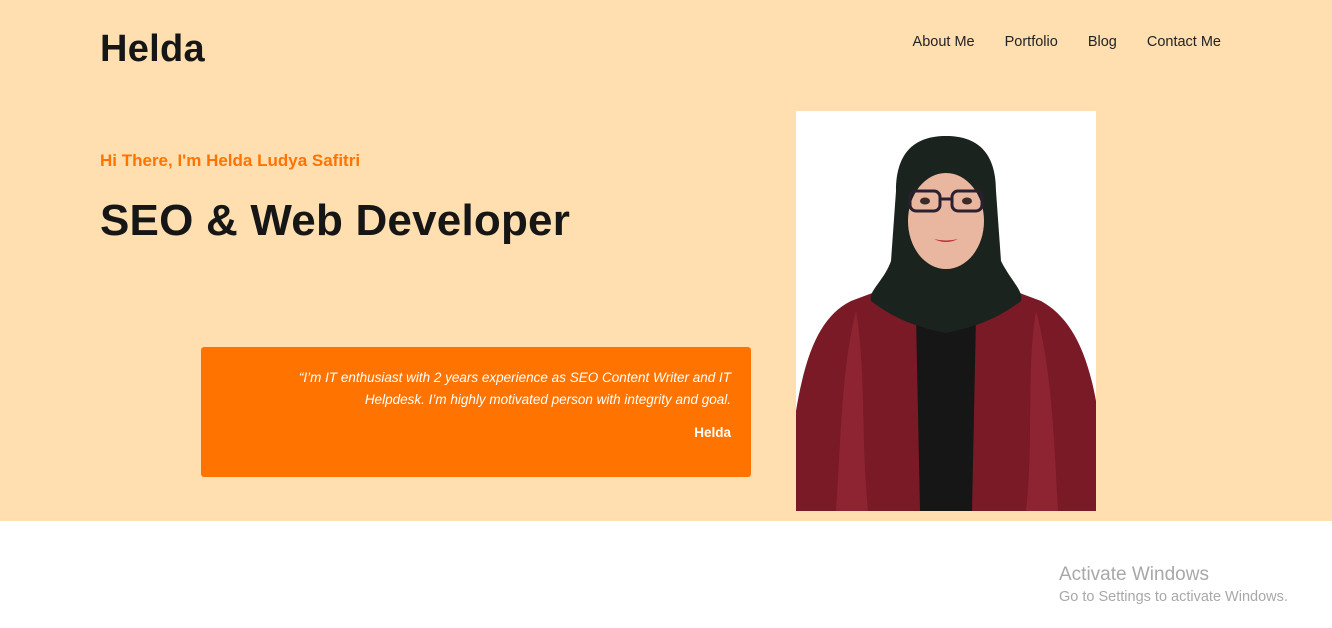  What do you see at coordinates (712, 432) in the screenshot?
I see `quote-author: Helda` at bounding box center [712, 432].